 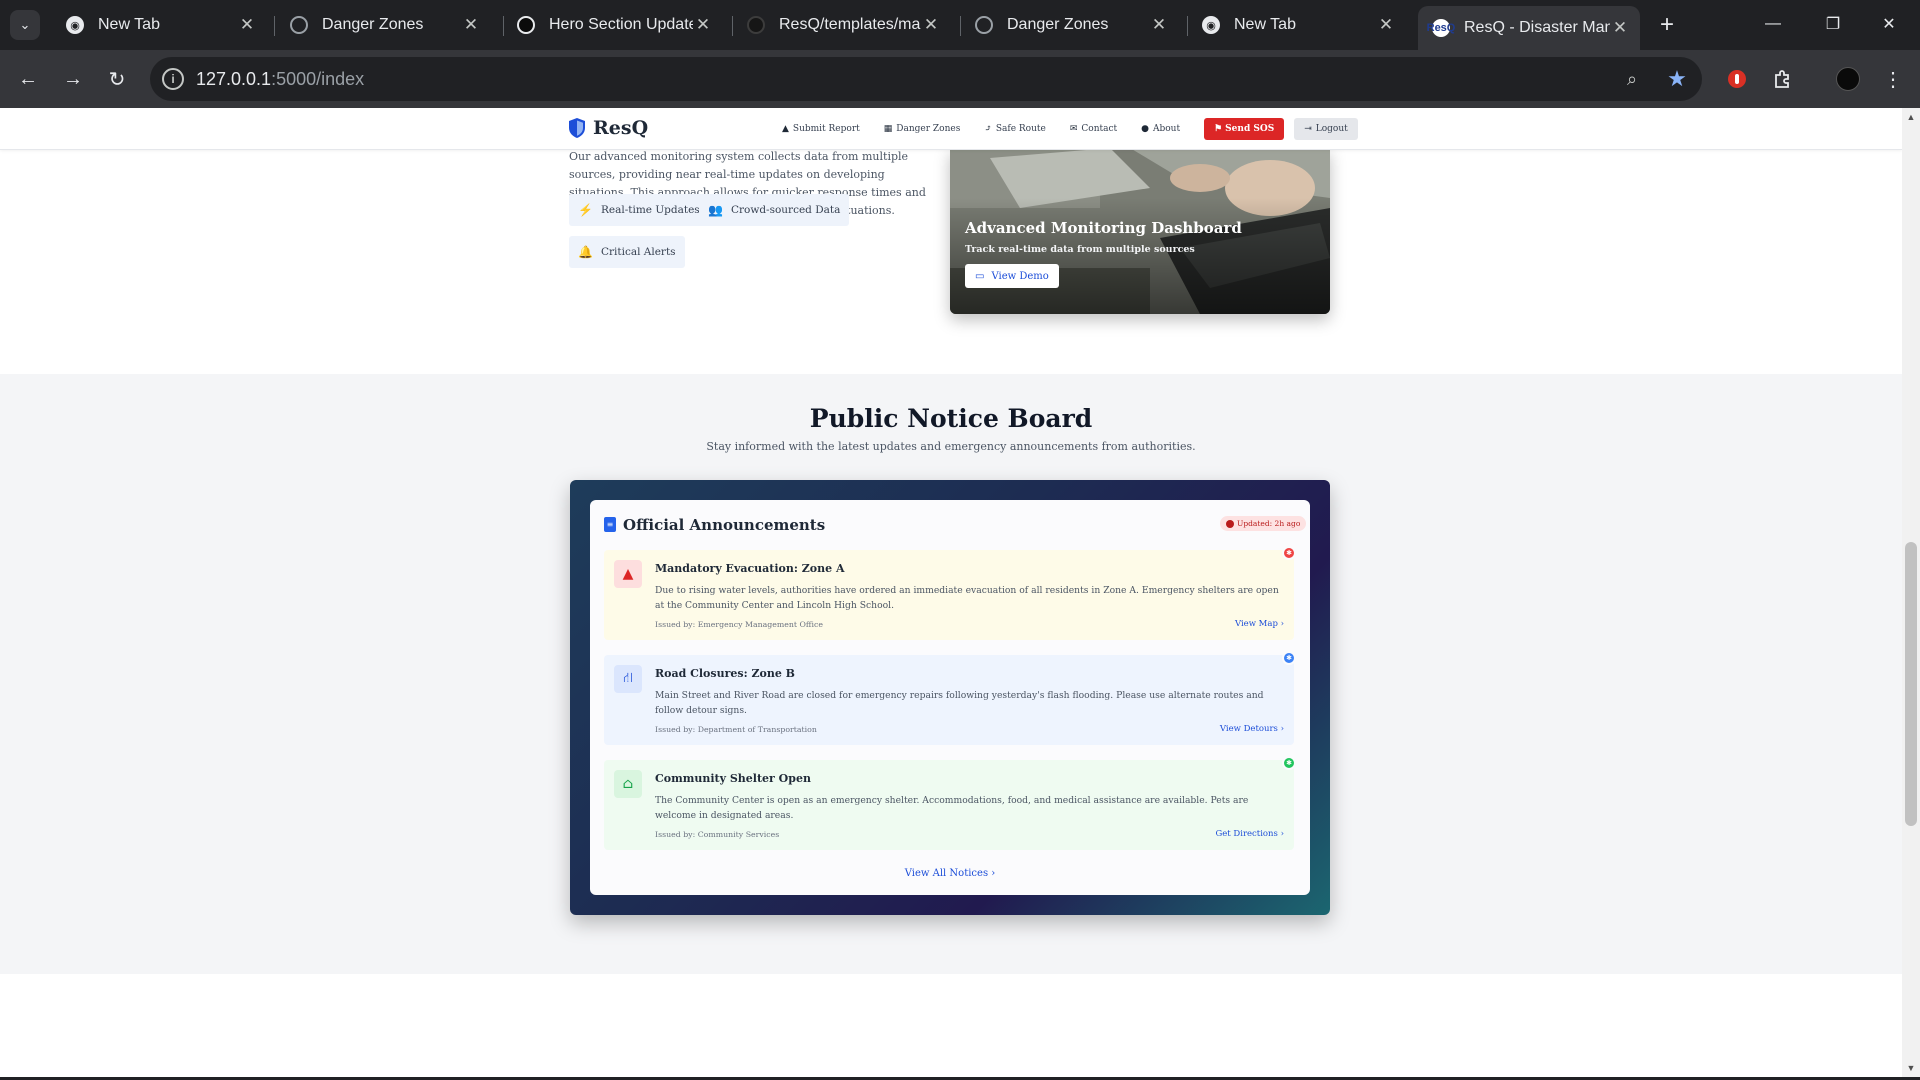 What do you see at coordinates (1632, 79) in the screenshot?
I see `zoom-icon: ⌕` at bounding box center [1632, 79].